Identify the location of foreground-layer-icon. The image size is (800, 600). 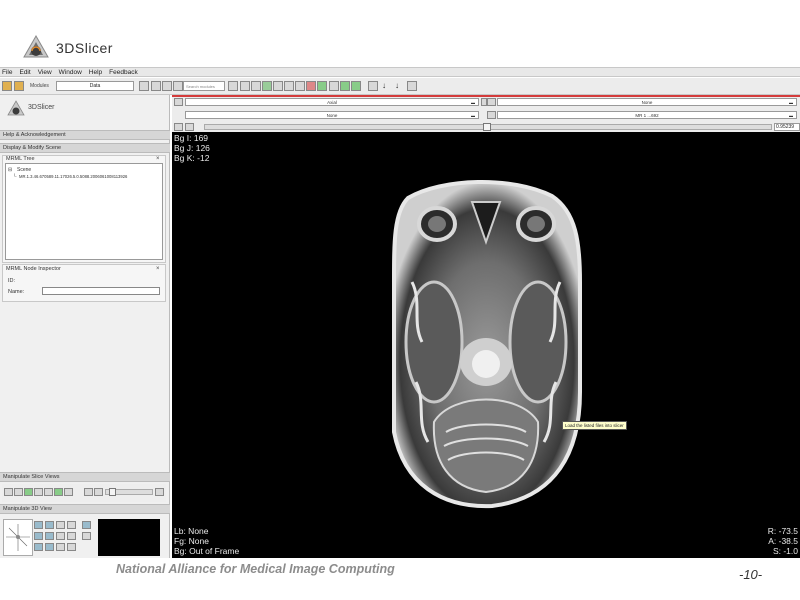
(491, 102).